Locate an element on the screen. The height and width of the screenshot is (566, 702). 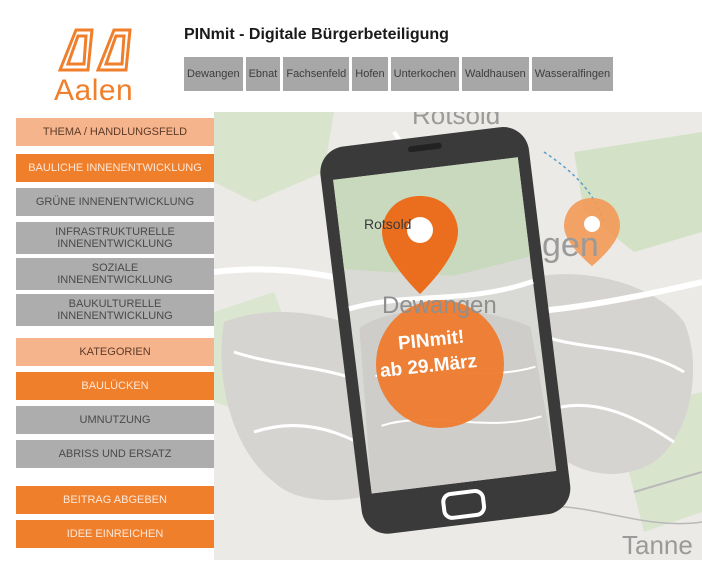
map-label-bottom: Tanne is located at coordinates (657, 545).